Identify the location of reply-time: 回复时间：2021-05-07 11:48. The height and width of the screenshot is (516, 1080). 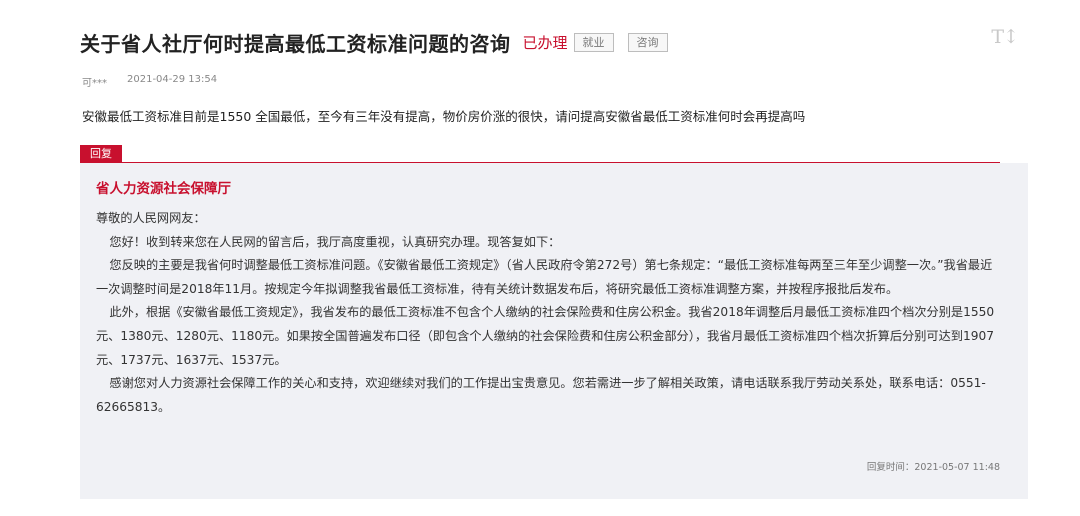
(933, 467).